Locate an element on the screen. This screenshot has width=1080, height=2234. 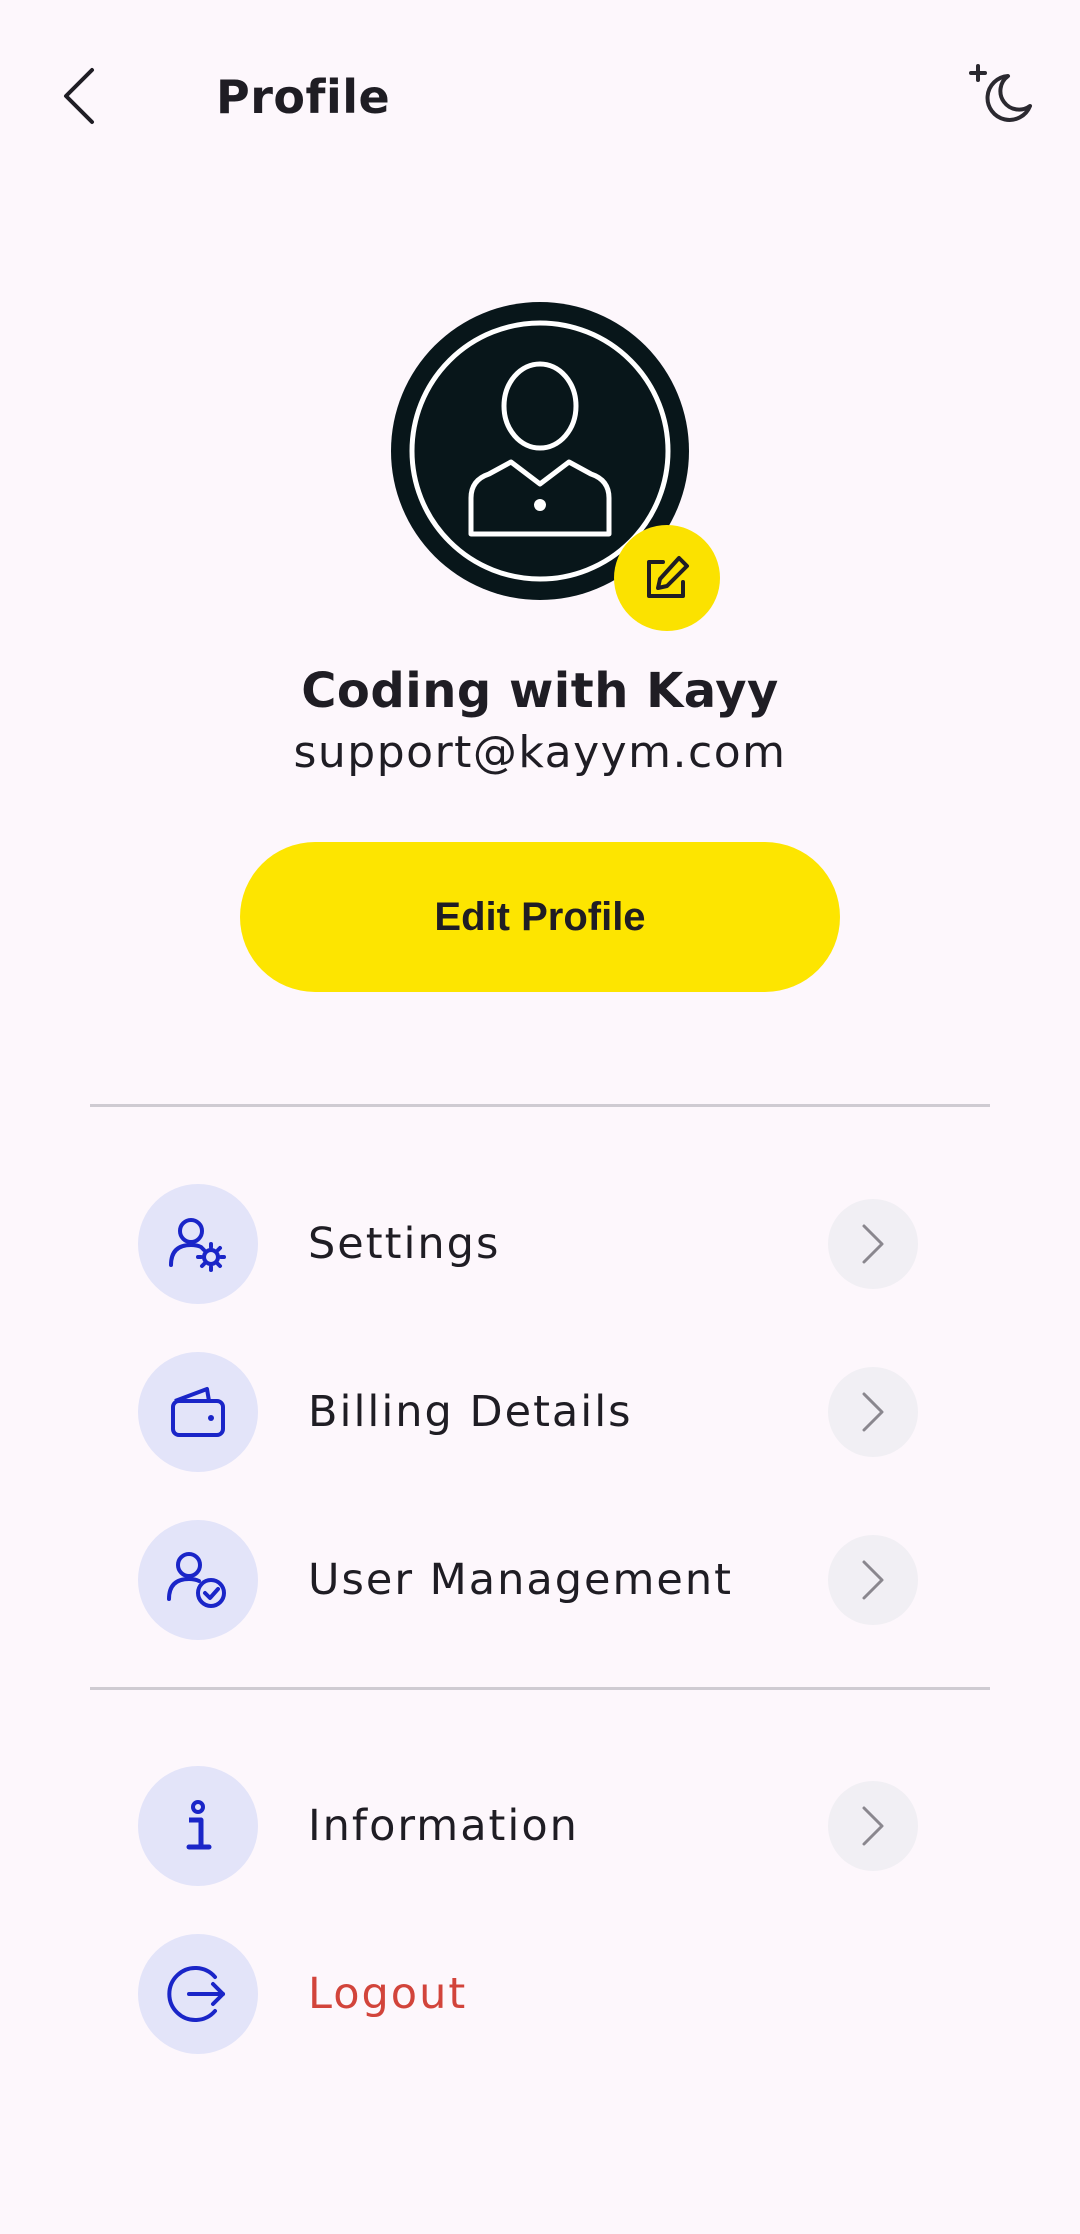
back-button is located at coordinates (80, 96).